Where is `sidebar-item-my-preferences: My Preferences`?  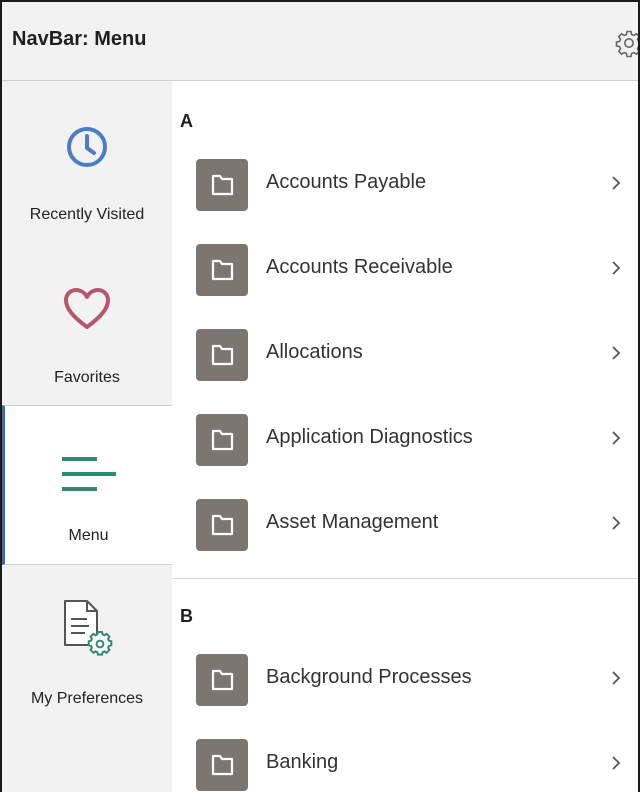 sidebar-item-my-preferences: My Preferences is located at coordinates (87, 647).